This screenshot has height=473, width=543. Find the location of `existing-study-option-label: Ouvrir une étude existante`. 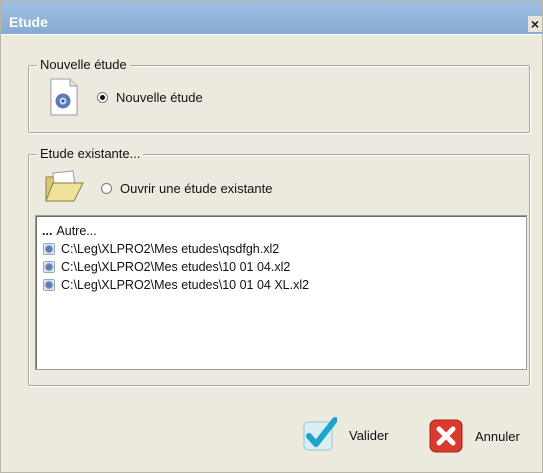

existing-study-option-label: Ouvrir une étude existante is located at coordinates (196, 188).